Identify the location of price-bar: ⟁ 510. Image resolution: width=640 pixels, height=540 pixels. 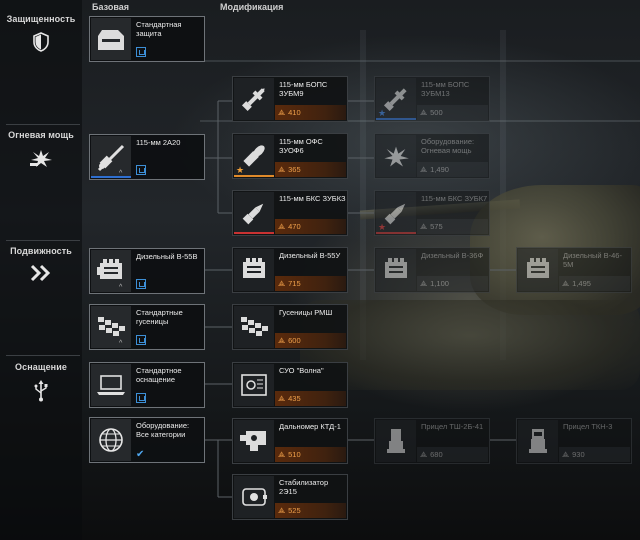
(310, 454).